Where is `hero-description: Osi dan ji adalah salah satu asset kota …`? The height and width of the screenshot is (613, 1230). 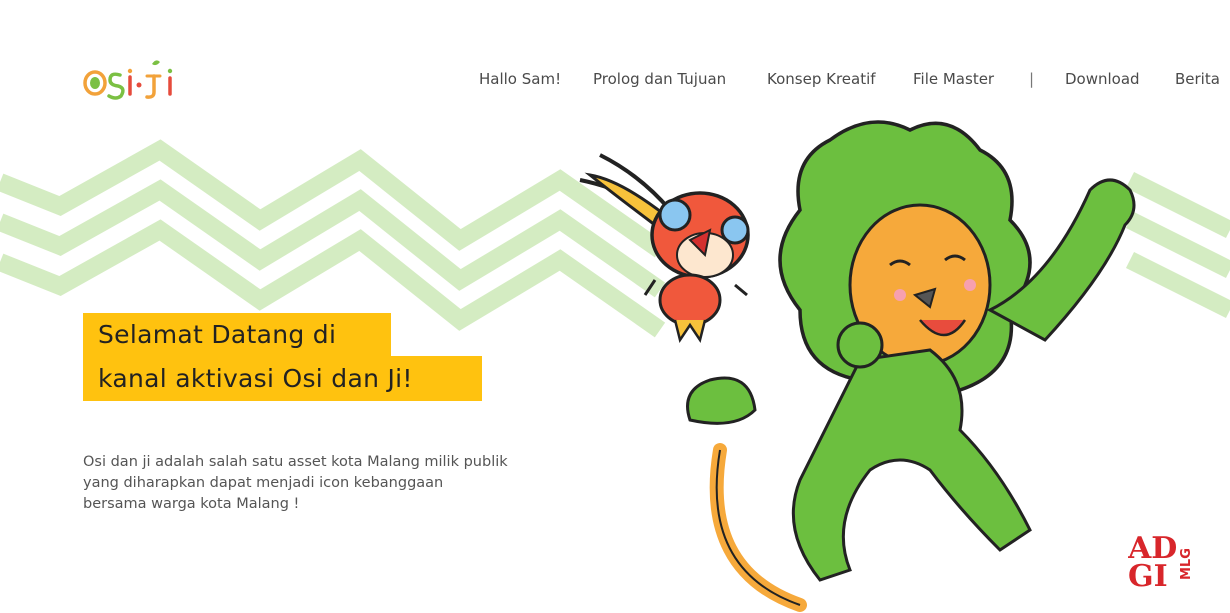
hero-description: Osi dan ji adalah salah satu asset kota … is located at coordinates (318, 483).